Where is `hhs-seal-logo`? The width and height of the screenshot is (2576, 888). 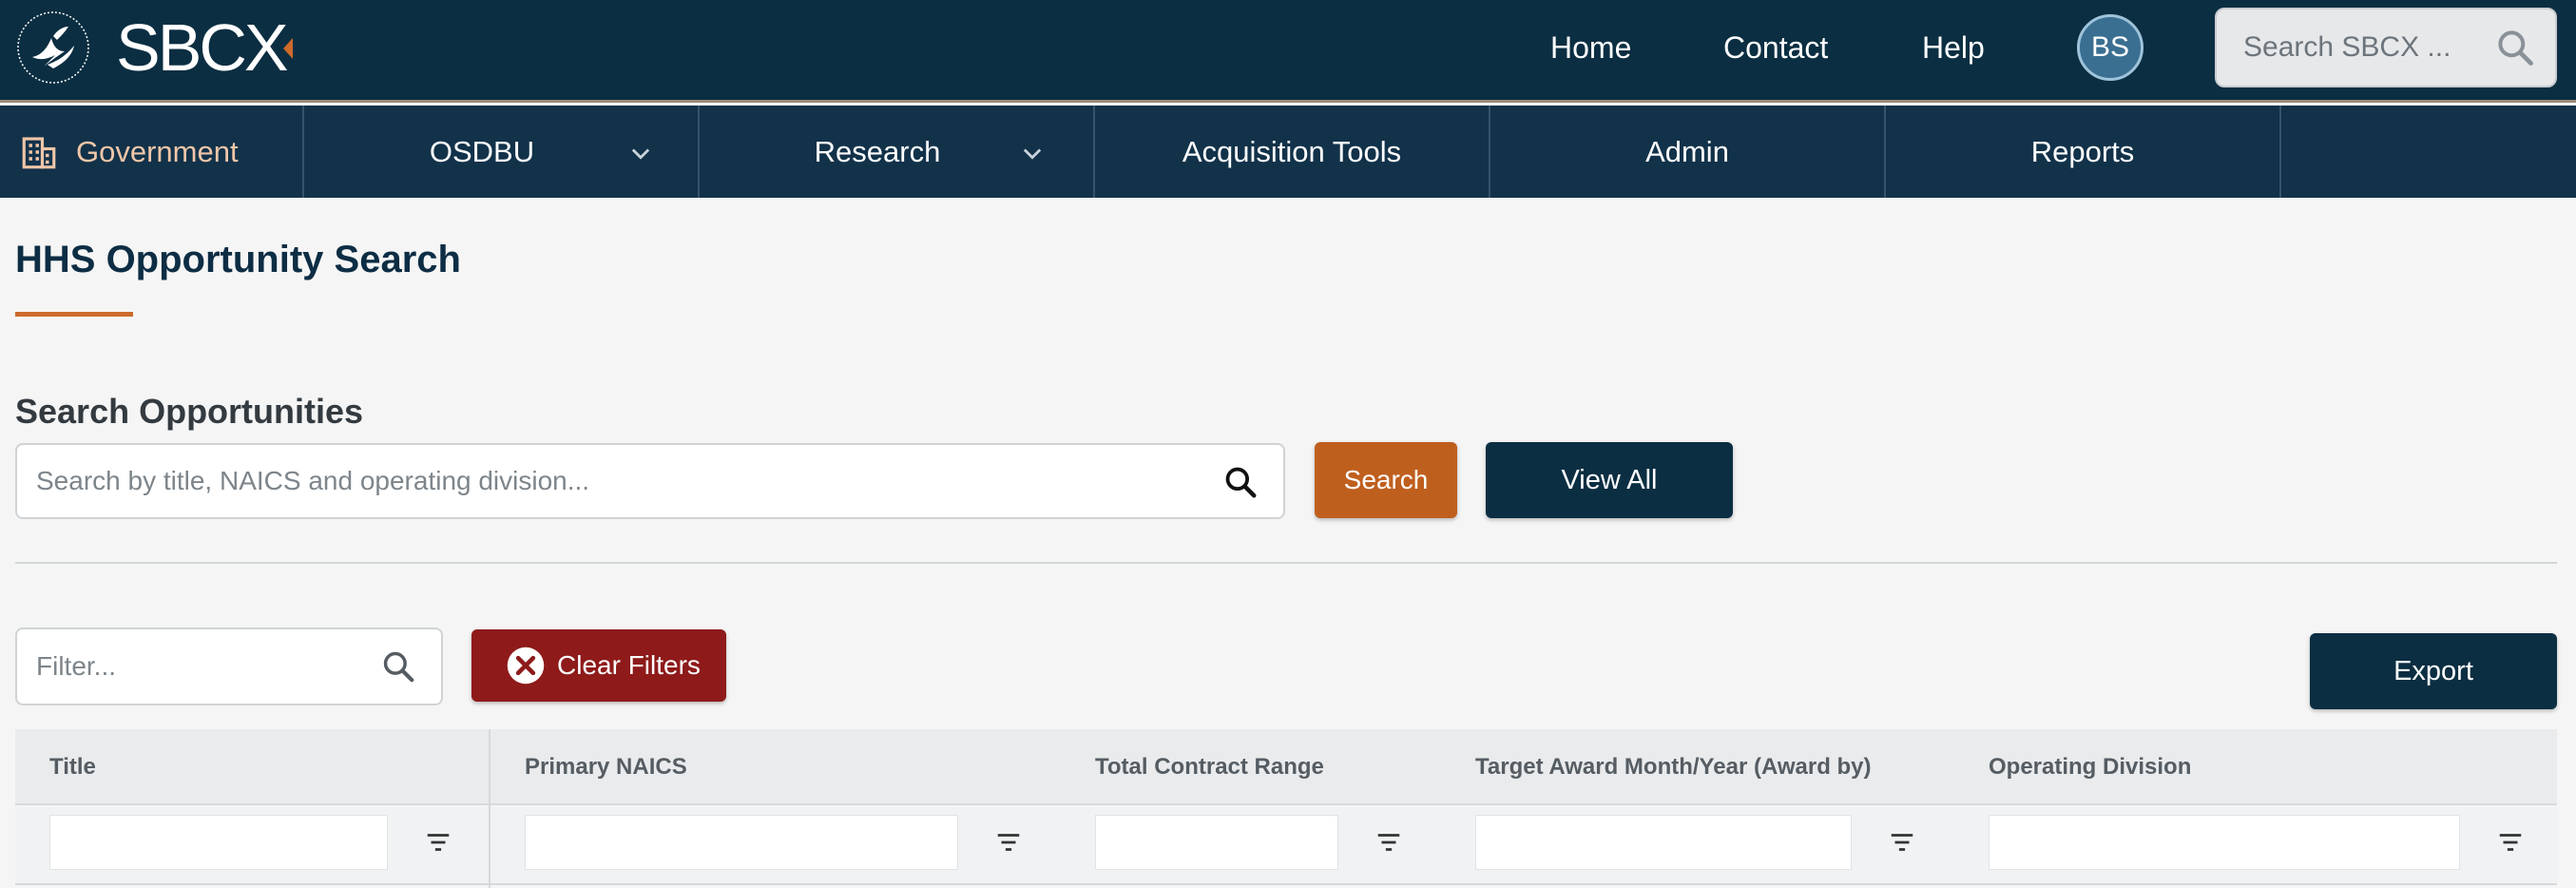
hhs-seal-logo is located at coordinates (53, 48).